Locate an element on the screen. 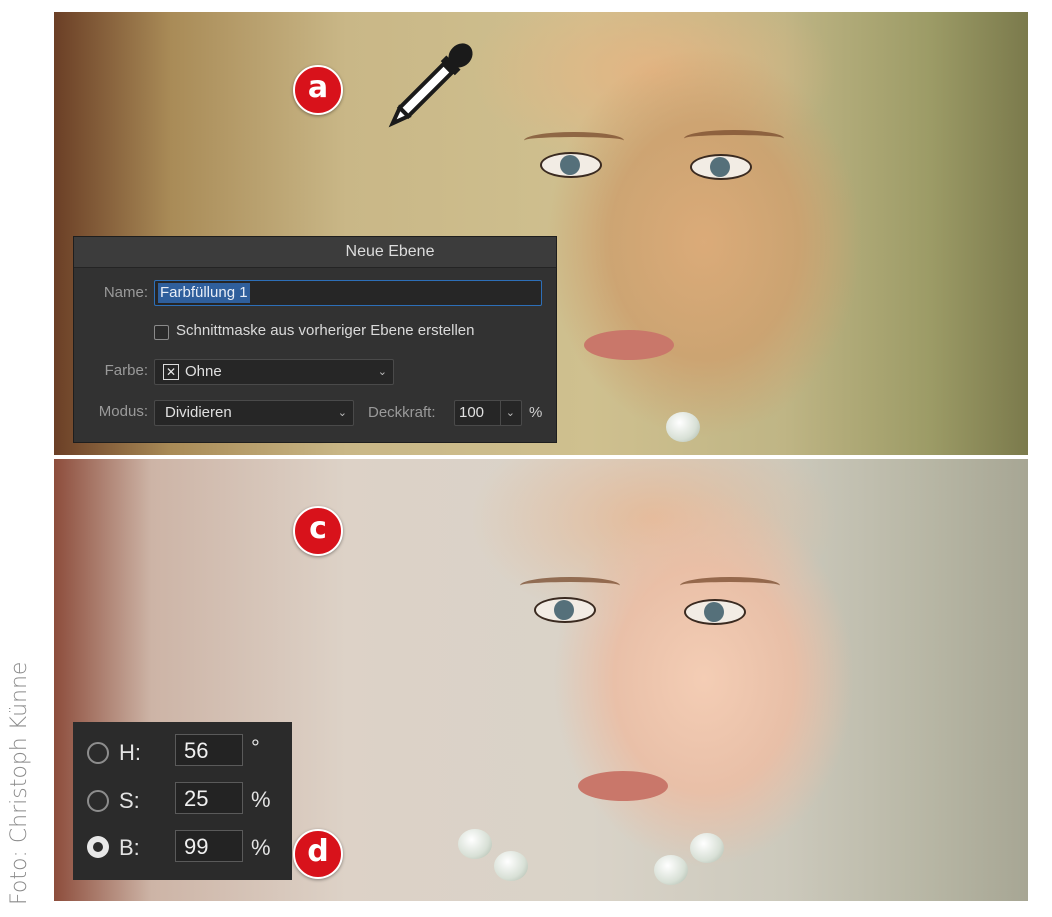 The width and height of the screenshot is (1052, 917). opacity-value: 100 is located at coordinates (472, 412).